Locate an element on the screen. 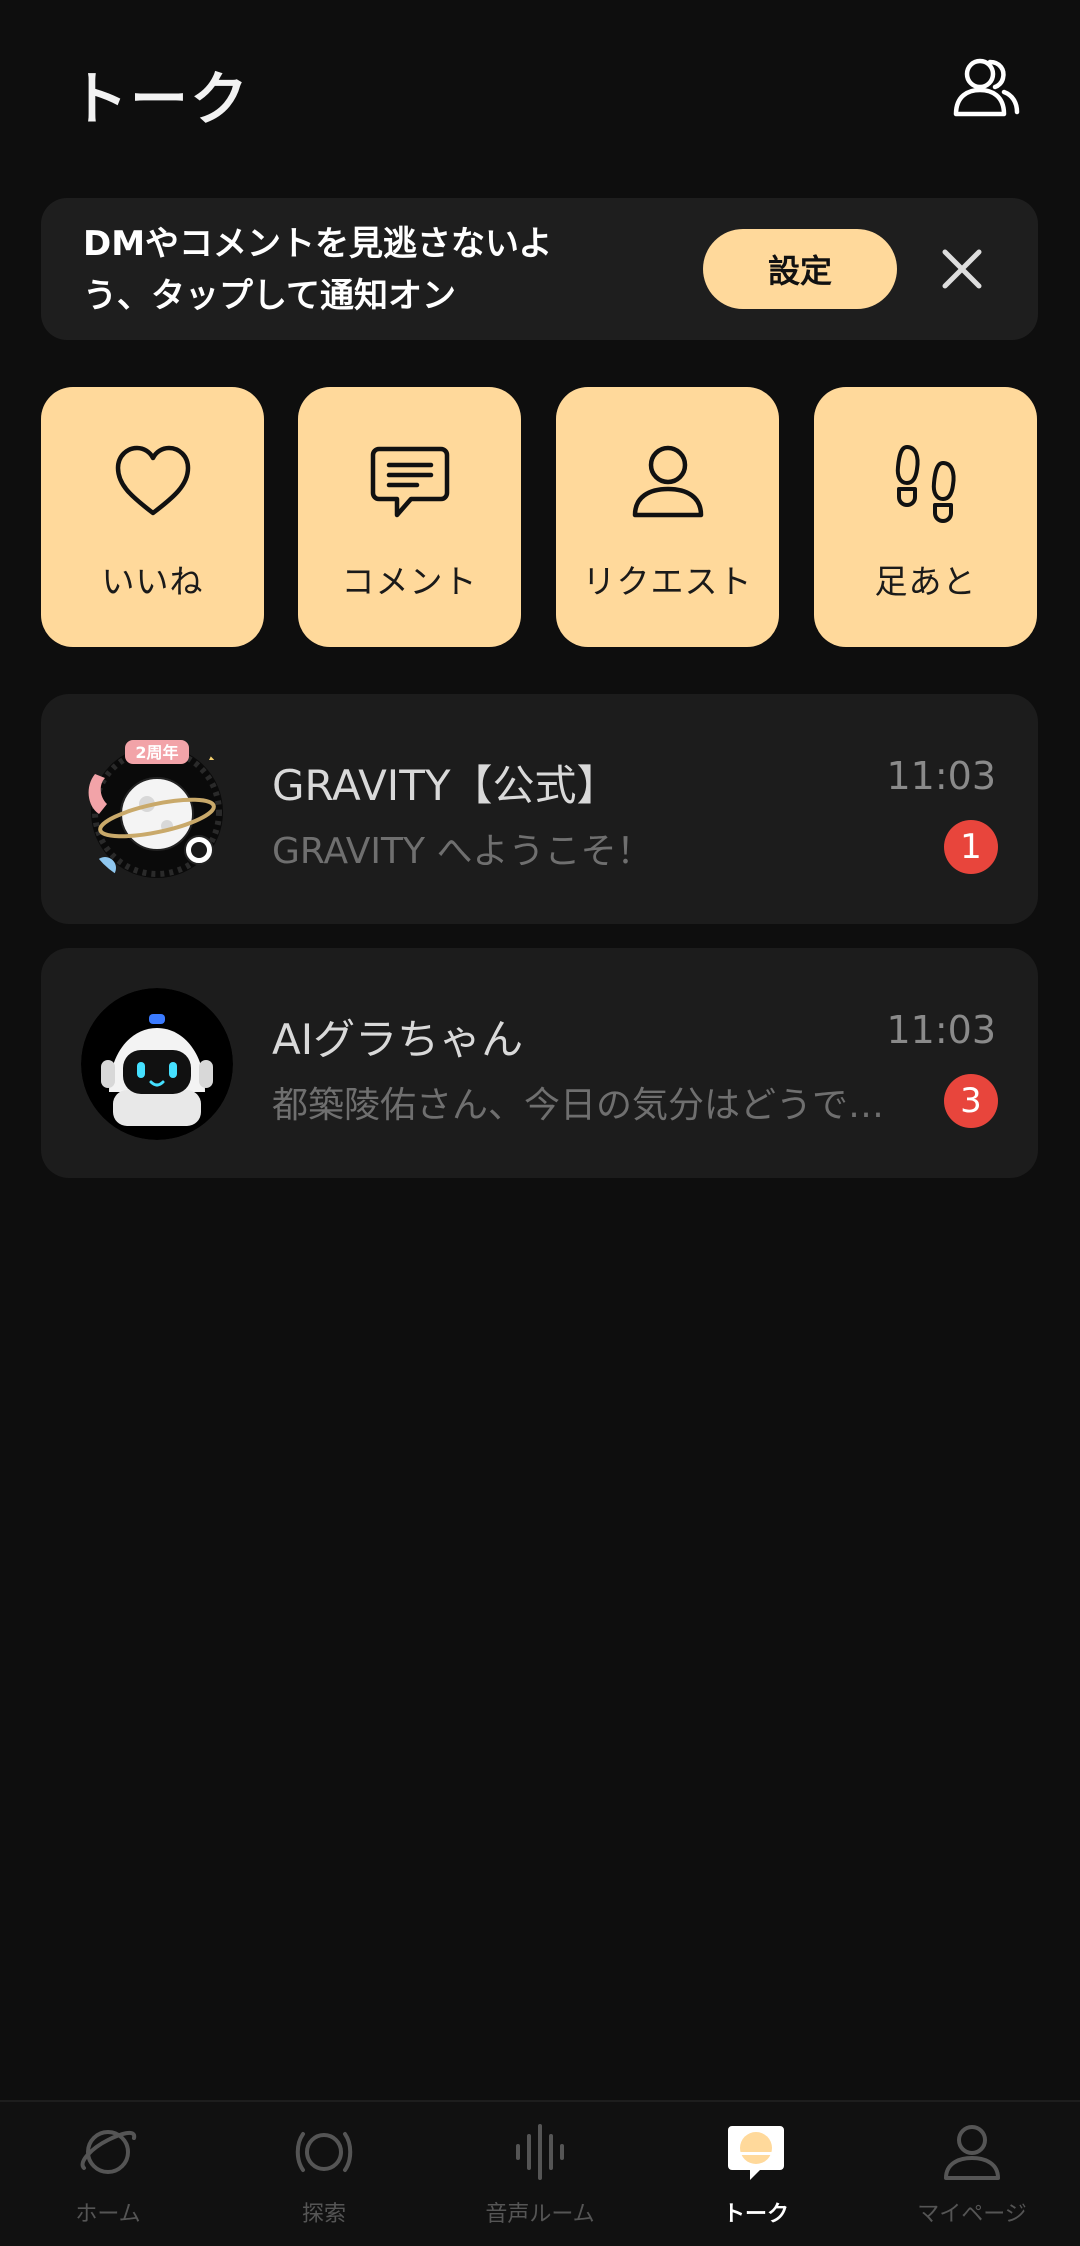  unread-badge: 3 is located at coordinates (971, 1101).